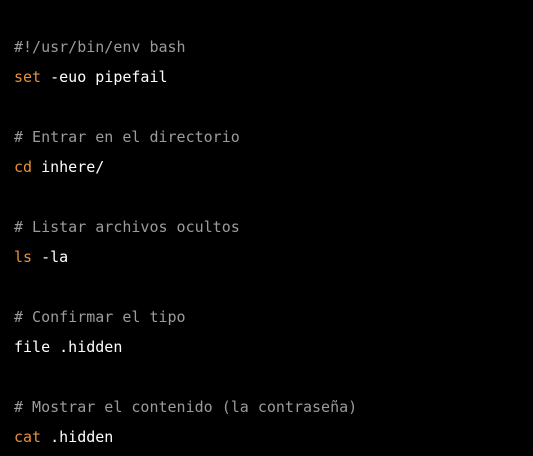  Describe the element at coordinates (28, 77) in the screenshot. I see `keyword-set: set` at that location.